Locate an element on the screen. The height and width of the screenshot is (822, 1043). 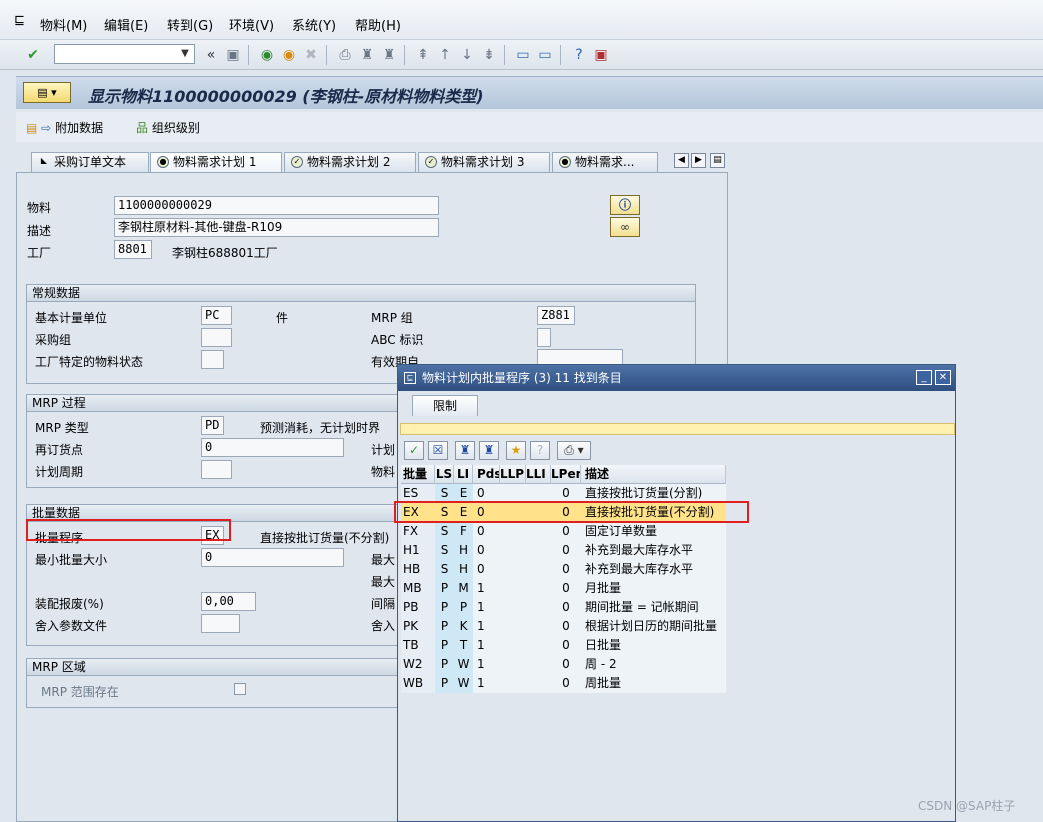
prev-page-icon: ↑ is located at coordinates (445, 55).